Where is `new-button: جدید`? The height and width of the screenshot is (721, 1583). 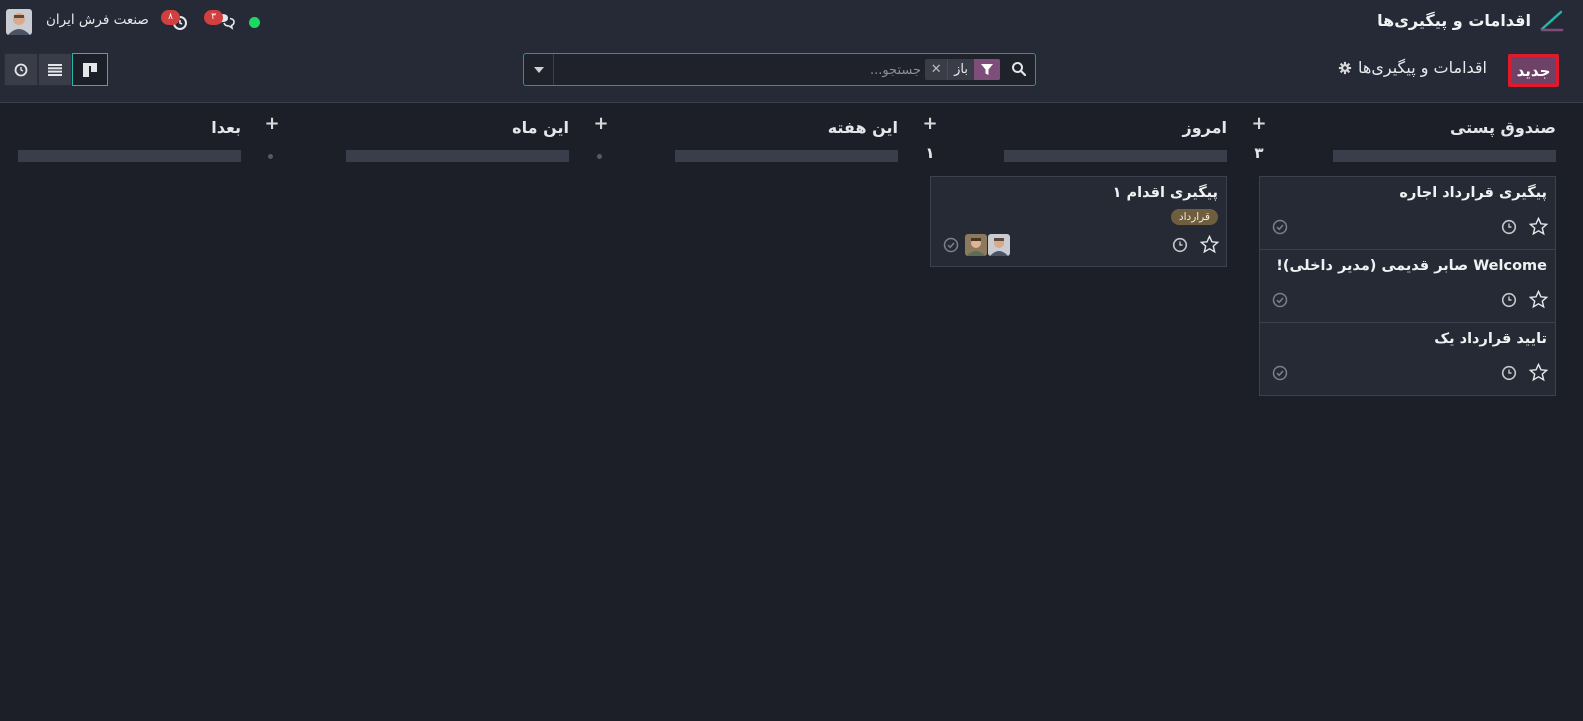 new-button: جدید is located at coordinates (1533, 70).